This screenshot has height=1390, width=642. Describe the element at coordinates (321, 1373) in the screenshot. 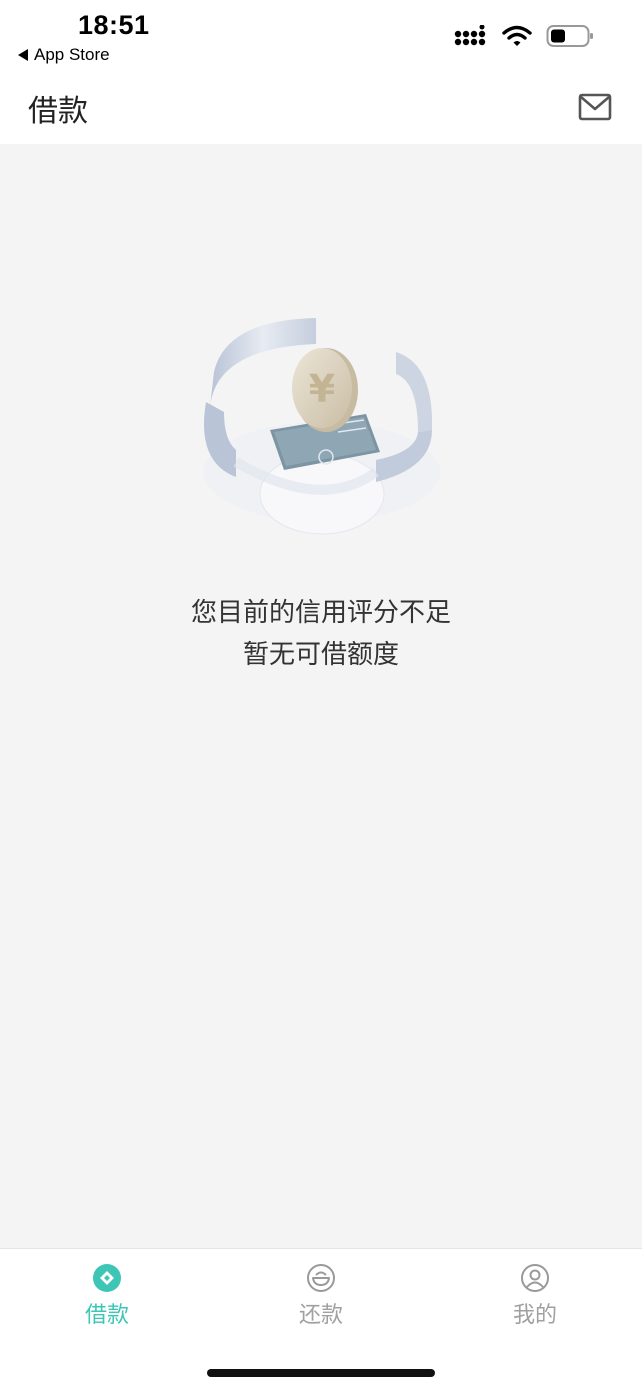

I see `home-indicator` at that location.